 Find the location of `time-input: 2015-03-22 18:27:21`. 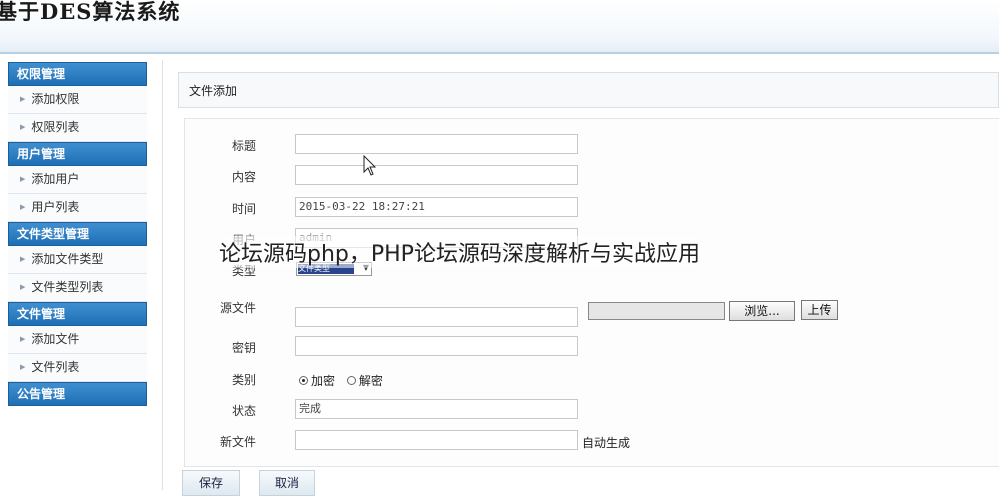

time-input: 2015-03-22 18:27:21 is located at coordinates (436, 207).